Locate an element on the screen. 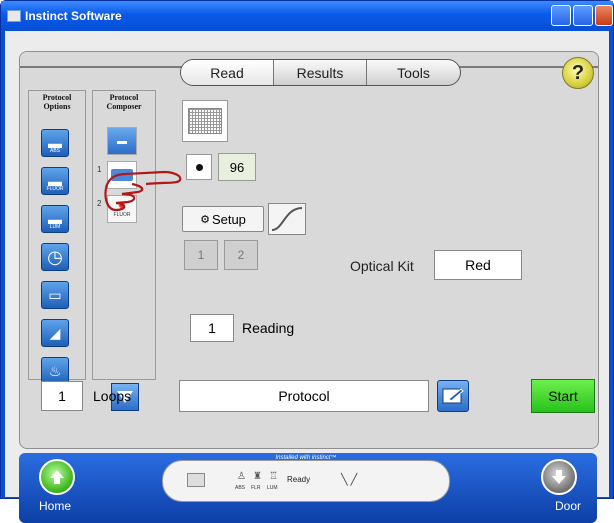 This screenshot has height=523, width=614. window-title: Instinct Software is located at coordinates (73, 16).